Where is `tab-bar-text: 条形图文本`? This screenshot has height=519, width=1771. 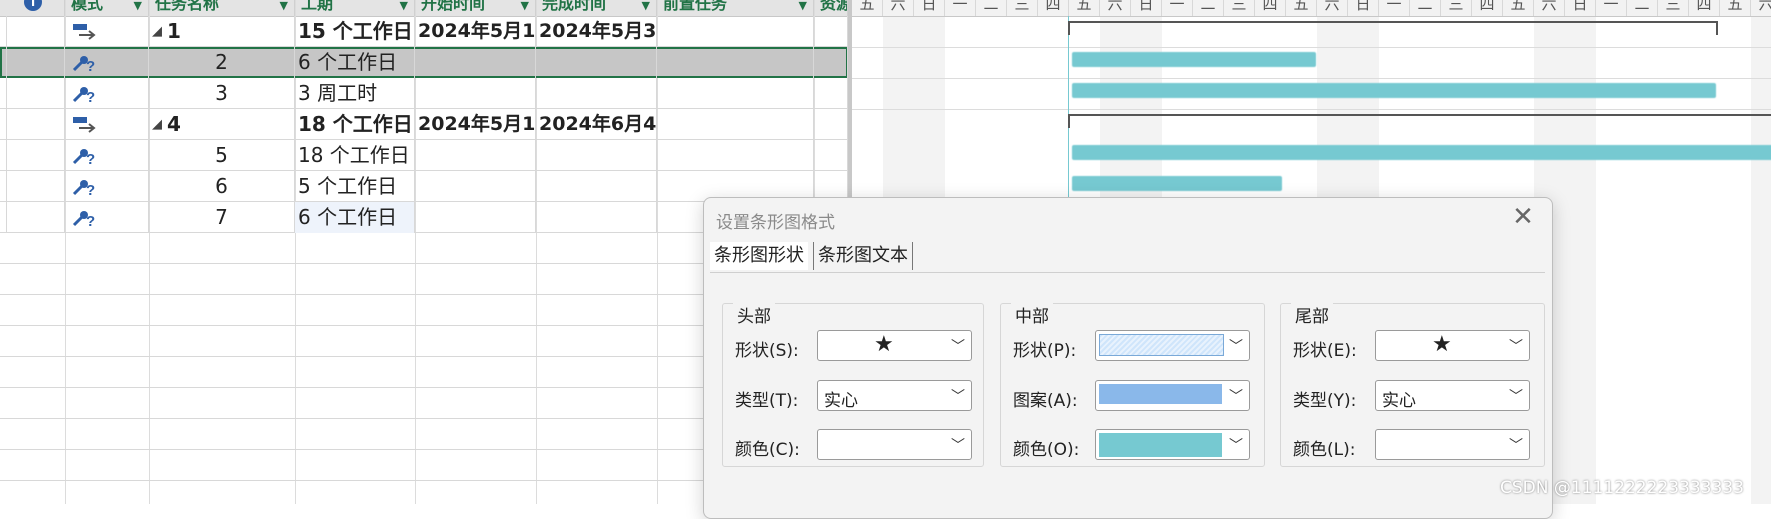
tab-bar-text: 条形图文本 is located at coordinates (863, 256).